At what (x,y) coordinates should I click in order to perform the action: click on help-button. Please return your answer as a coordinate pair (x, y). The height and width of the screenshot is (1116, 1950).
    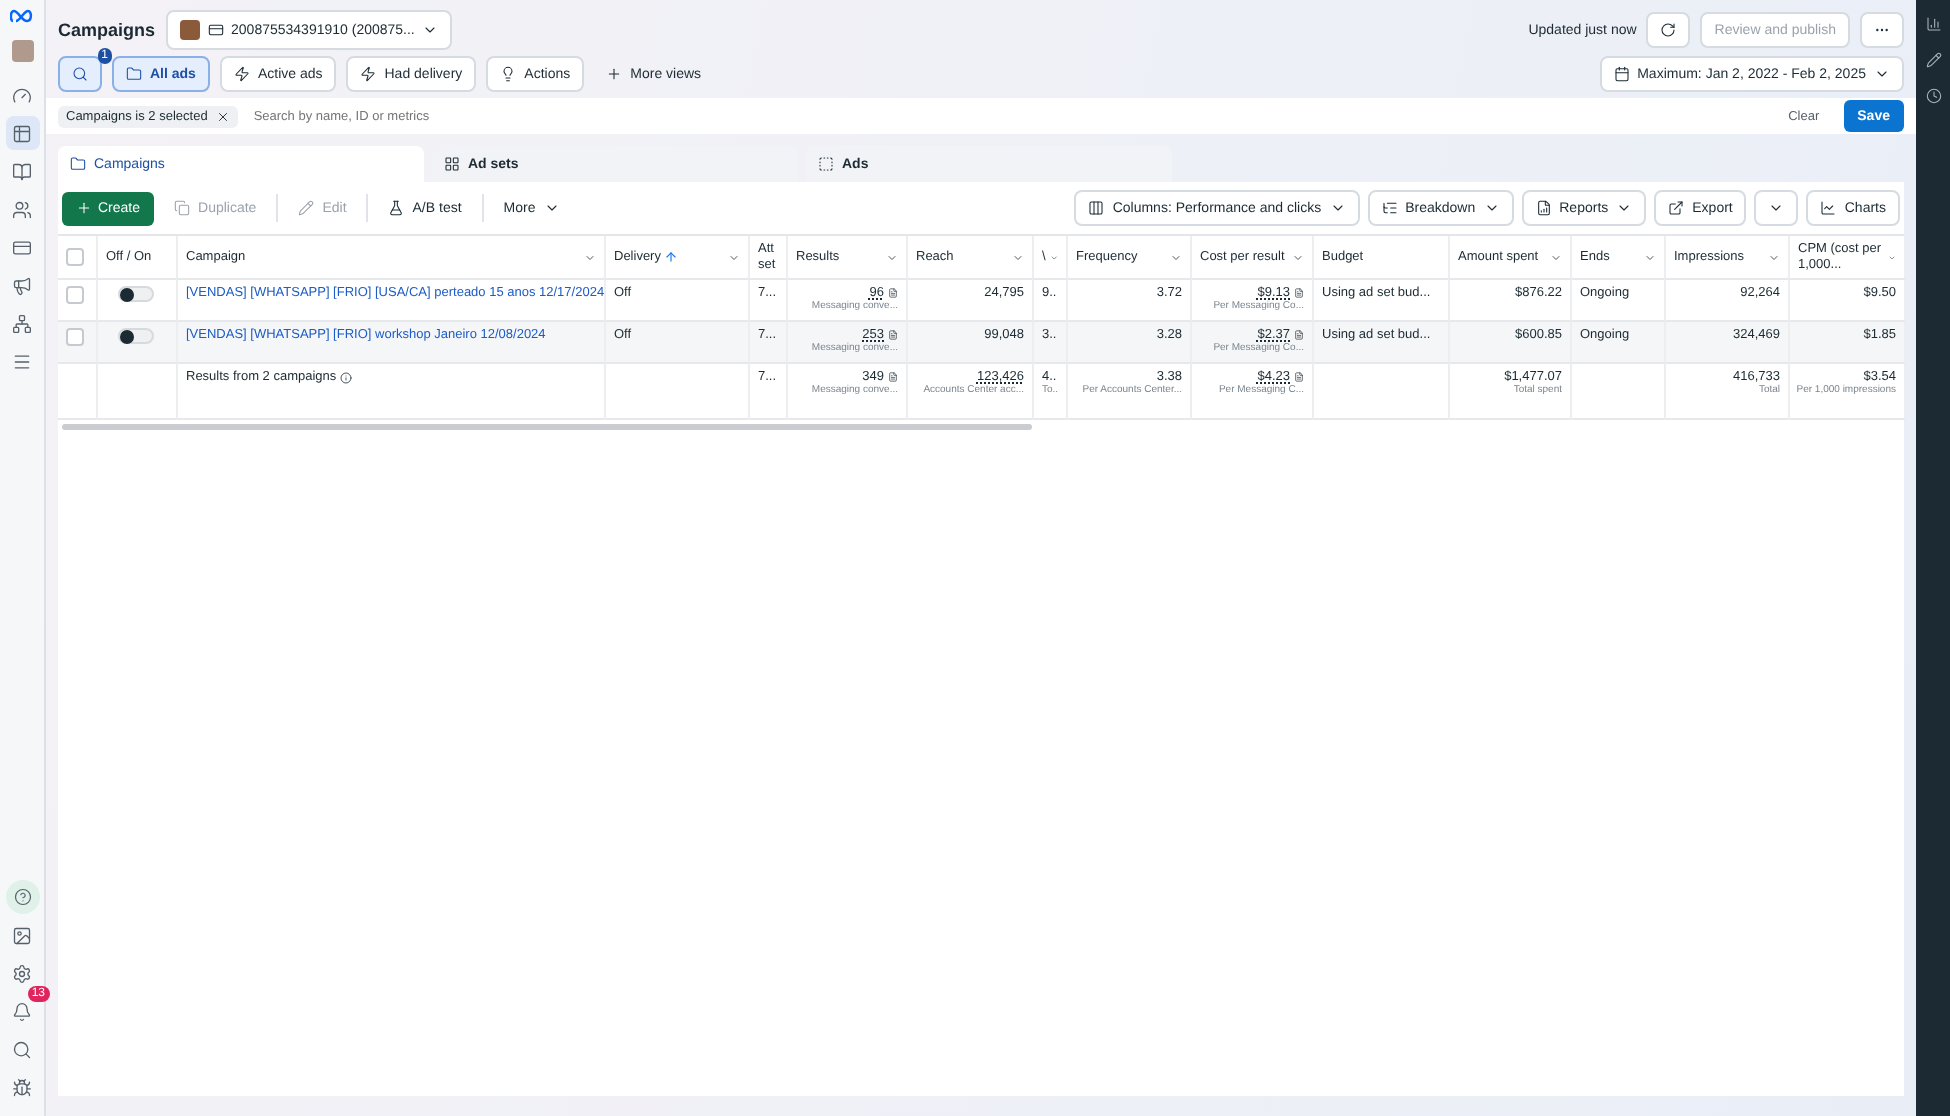
    Looking at the image, I should click on (22, 897).